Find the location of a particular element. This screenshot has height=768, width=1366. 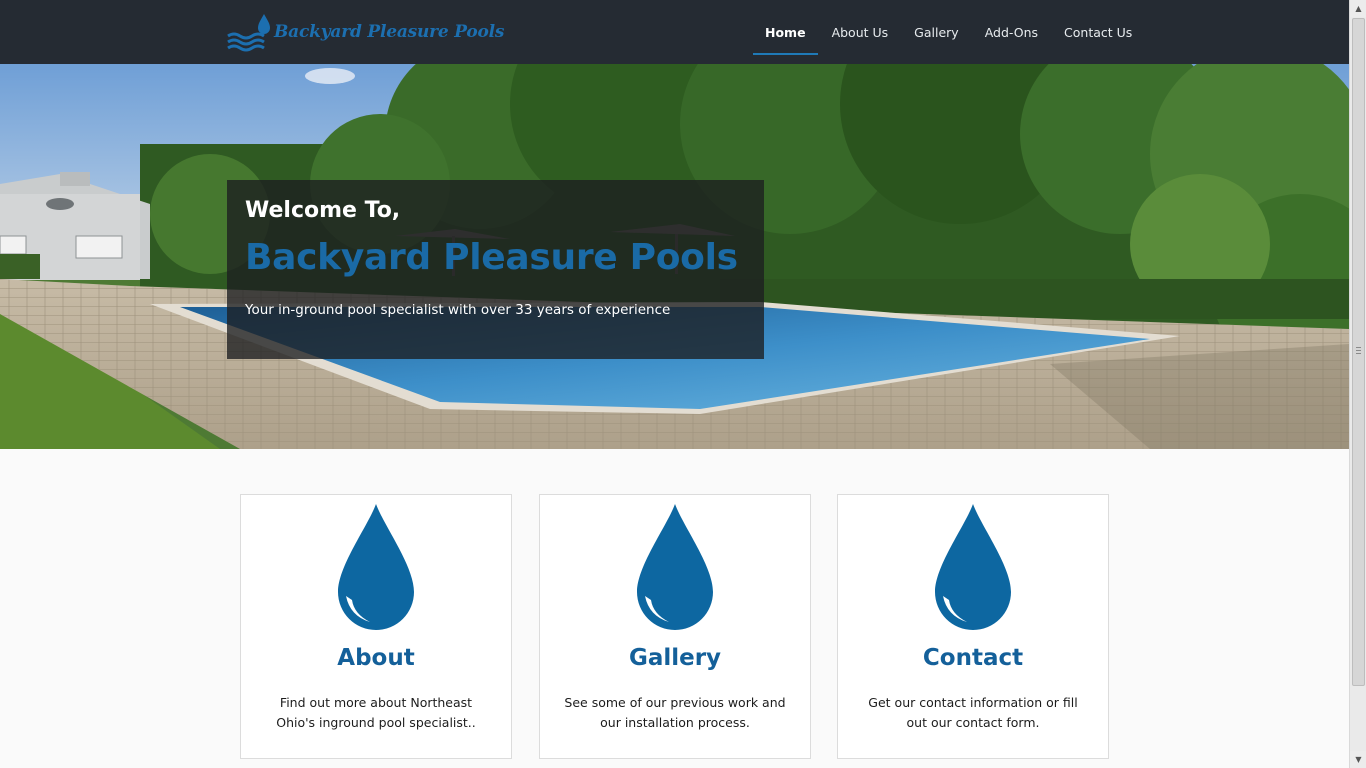

scroll-up-arrow-icon: ▲ is located at coordinates (1358, 8).